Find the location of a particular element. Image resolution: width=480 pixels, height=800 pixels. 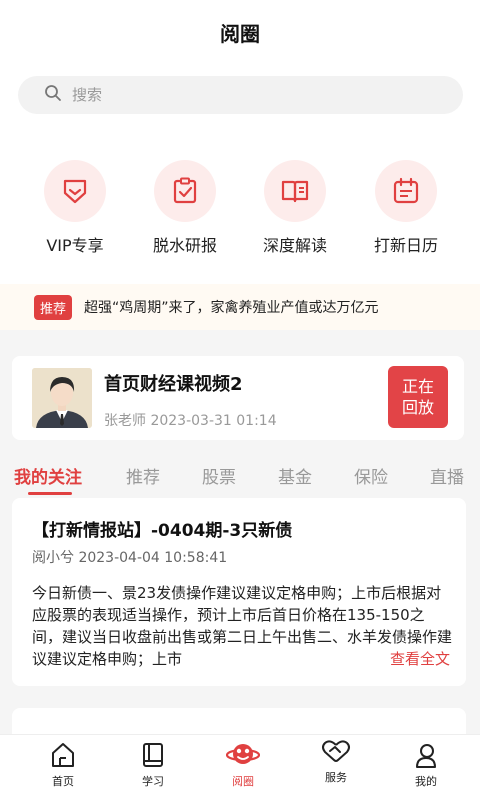

avatar is located at coordinates (62, 398).